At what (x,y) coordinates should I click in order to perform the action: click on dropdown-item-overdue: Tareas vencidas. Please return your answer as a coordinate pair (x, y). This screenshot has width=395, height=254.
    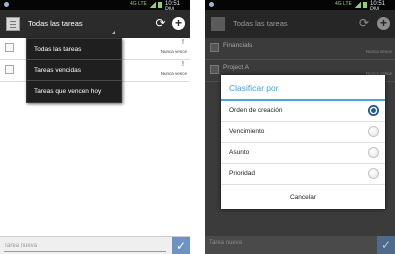
    Looking at the image, I should click on (74, 70).